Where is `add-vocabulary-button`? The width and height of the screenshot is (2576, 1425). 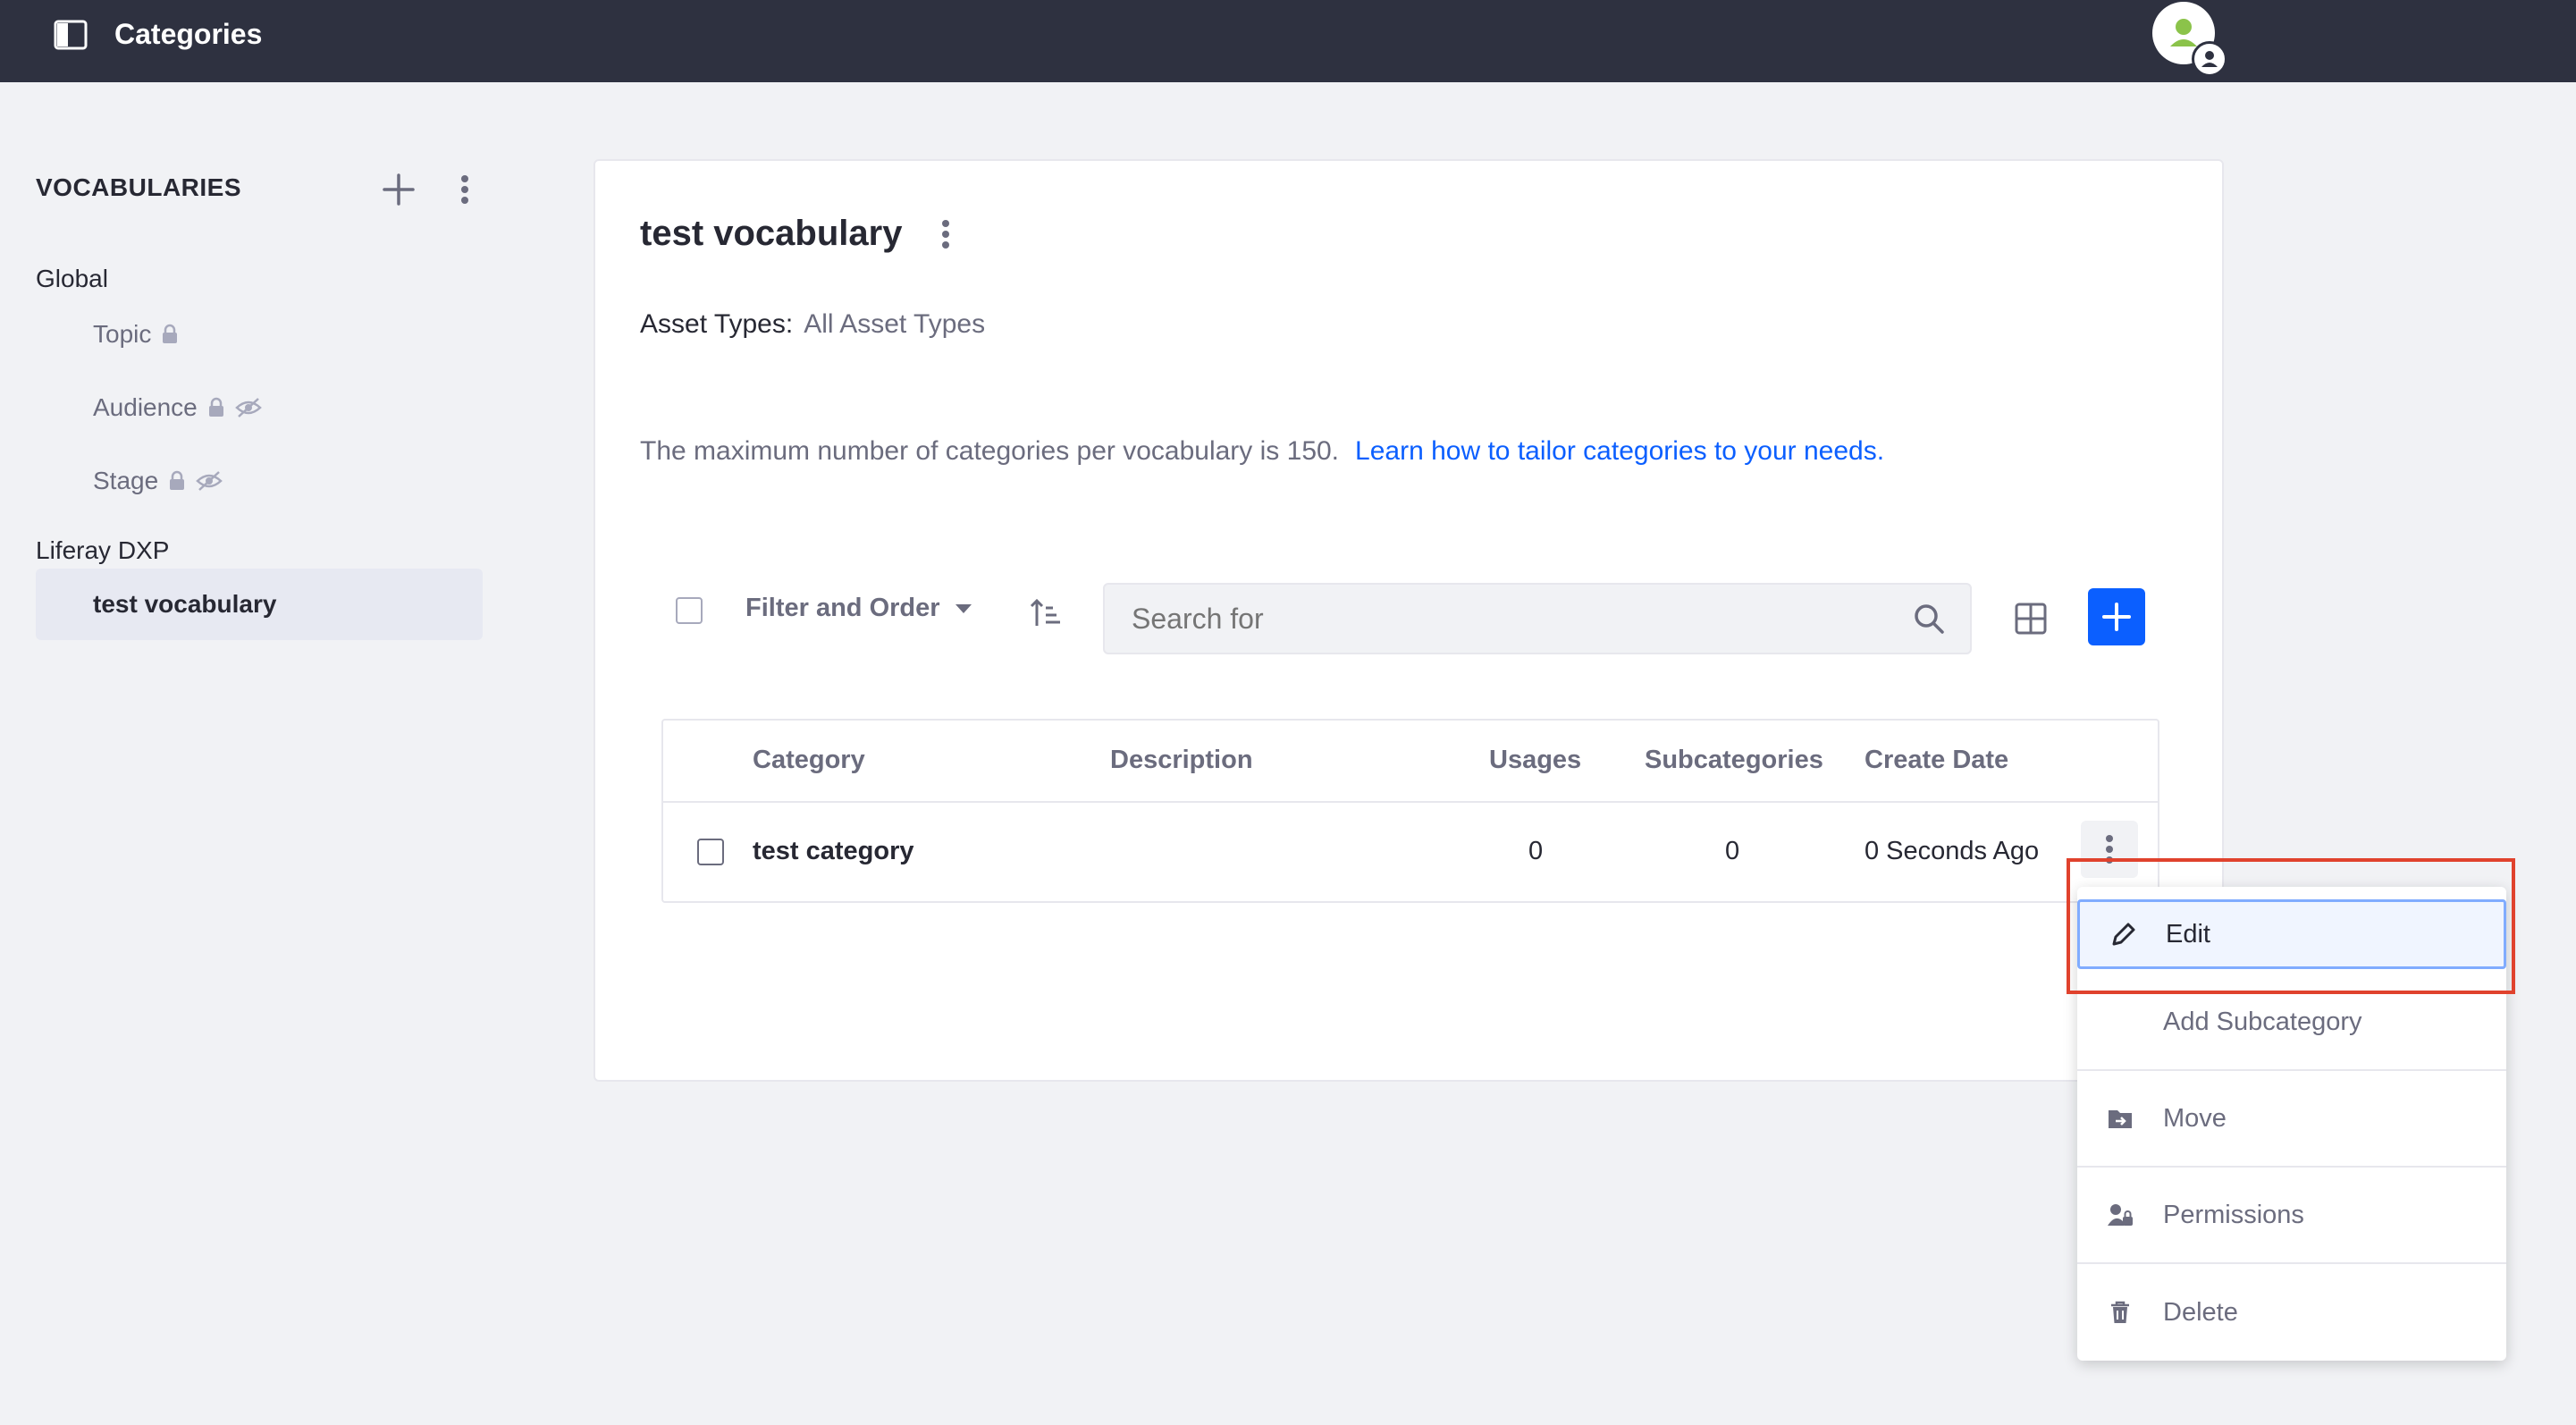 add-vocabulary-button is located at coordinates (399, 189).